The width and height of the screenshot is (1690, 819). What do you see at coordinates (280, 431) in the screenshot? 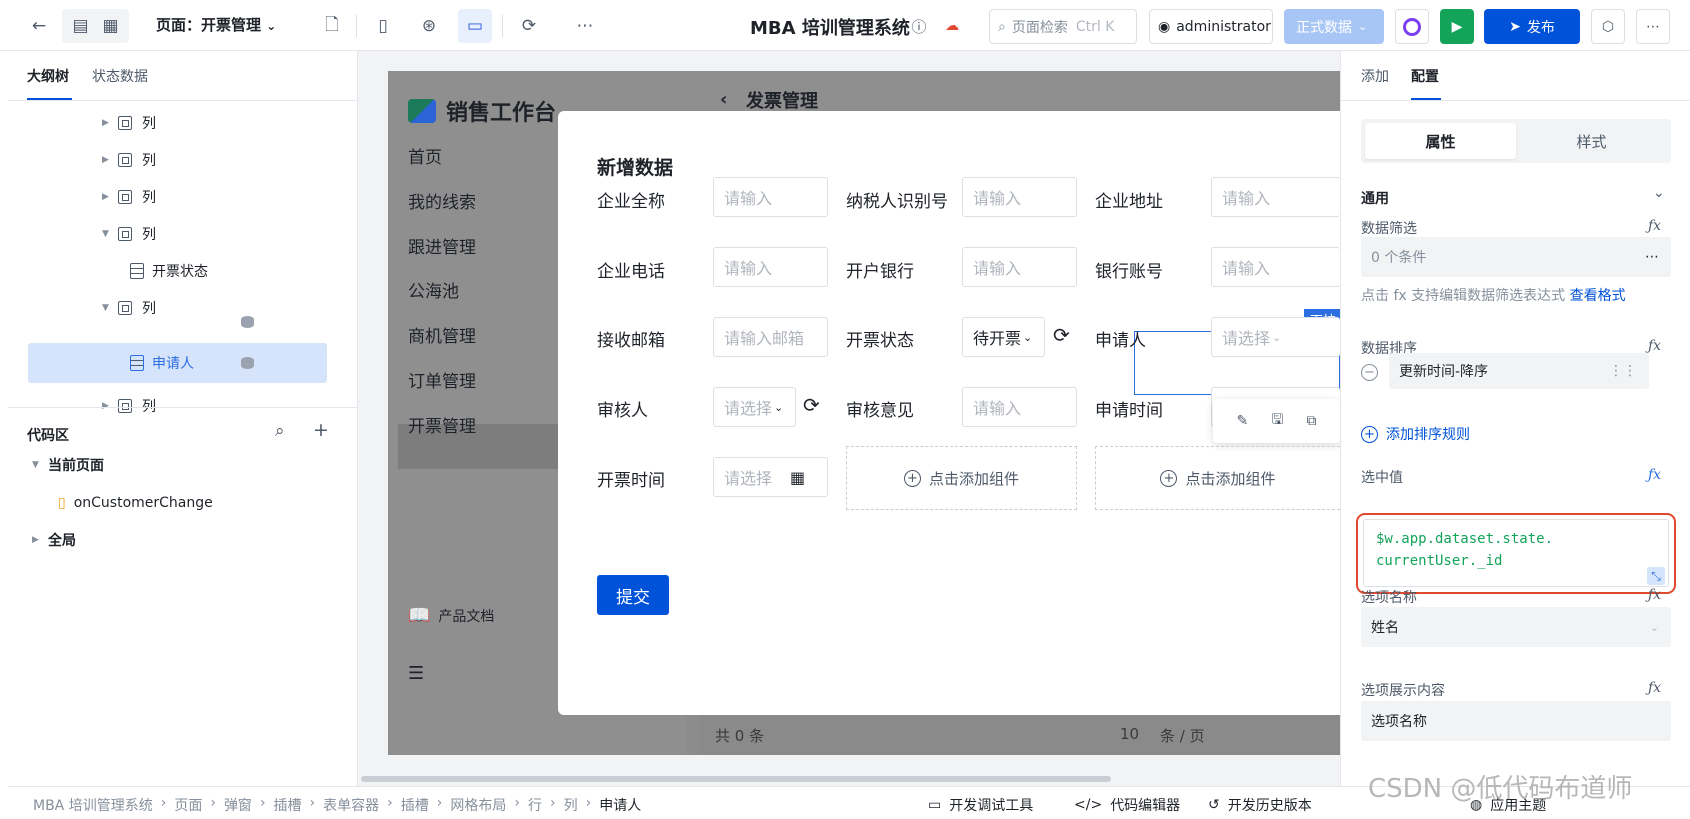
I see `search-icon: ⌕` at bounding box center [280, 431].